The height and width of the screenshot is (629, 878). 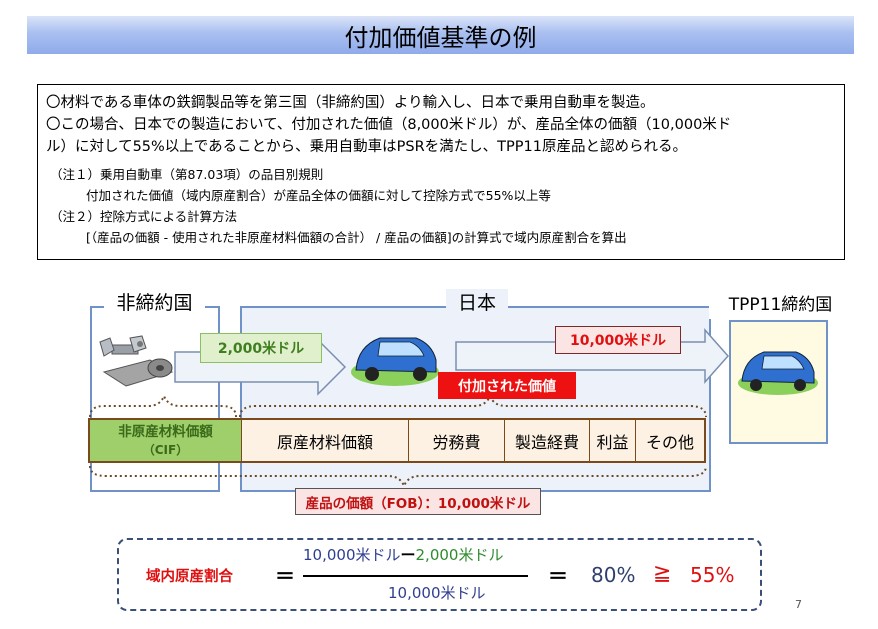 I want to click on cost-profit: 利益, so click(x=613, y=440).